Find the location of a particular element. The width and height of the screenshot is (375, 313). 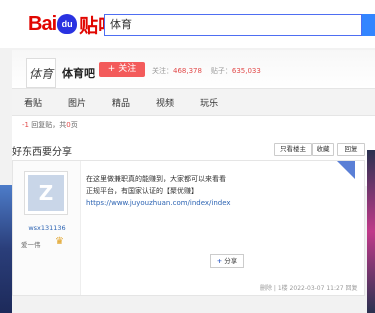

post-stat-label: 贴子： is located at coordinates (221, 71).